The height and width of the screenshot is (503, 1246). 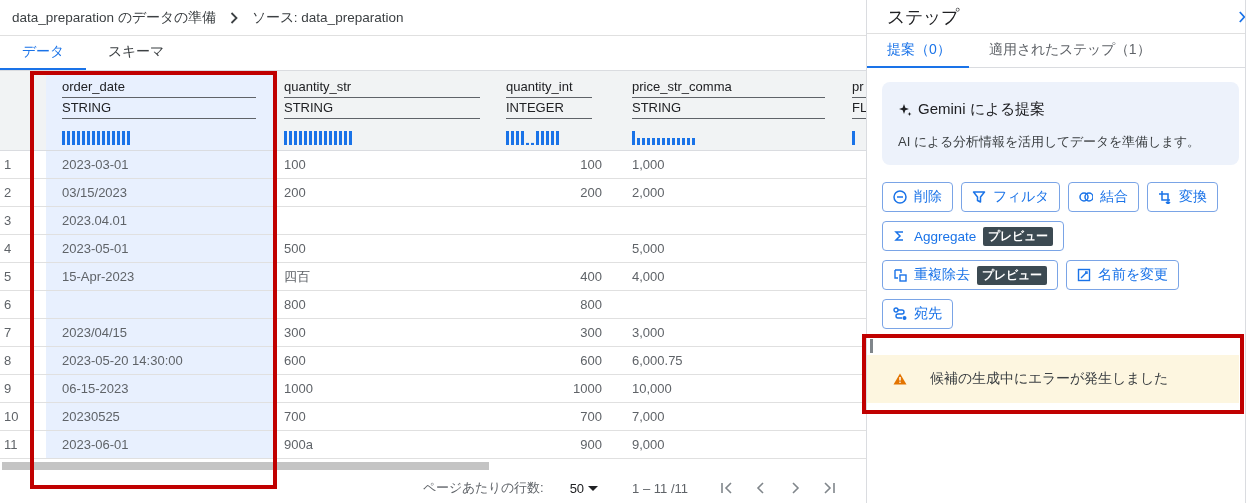 What do you see at coordinates (556, 445) in the screenshot?
I see `table-cell: 900` at bounding box center [556, 445].